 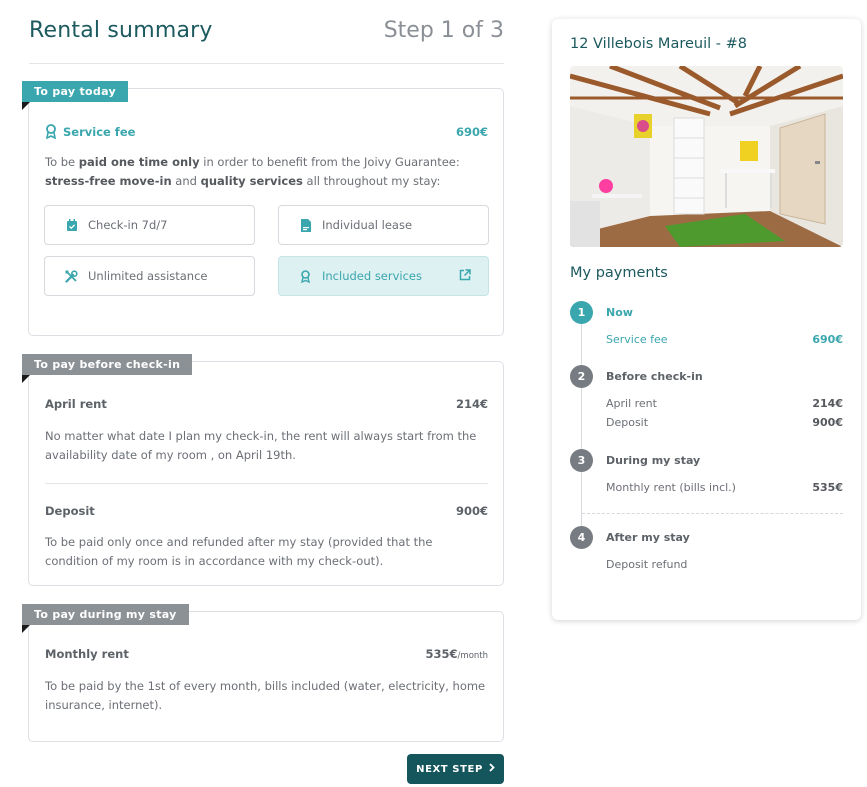 What do you see at coordinates (724, 487) in the screenshot?
I see `payment-line: Monthly rent (bills incl.) 535€` at bounding box center [724, 487].